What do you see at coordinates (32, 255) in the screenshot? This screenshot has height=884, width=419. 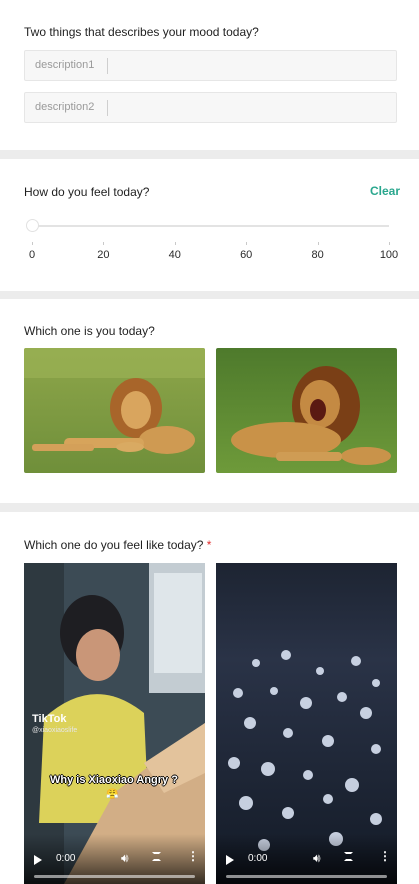 I see `slider-tick-label: 0` at bounding box center [32, 255].